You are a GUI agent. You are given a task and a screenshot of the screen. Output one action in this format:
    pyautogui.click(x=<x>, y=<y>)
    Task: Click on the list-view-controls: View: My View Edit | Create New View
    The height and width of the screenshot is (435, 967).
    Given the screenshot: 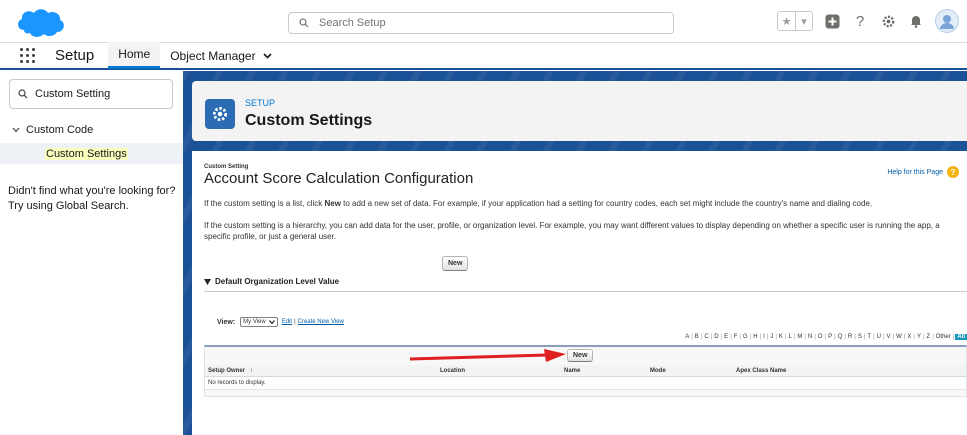 What is the action you would take?
    pyautogui.click(x=280, y=322)
    